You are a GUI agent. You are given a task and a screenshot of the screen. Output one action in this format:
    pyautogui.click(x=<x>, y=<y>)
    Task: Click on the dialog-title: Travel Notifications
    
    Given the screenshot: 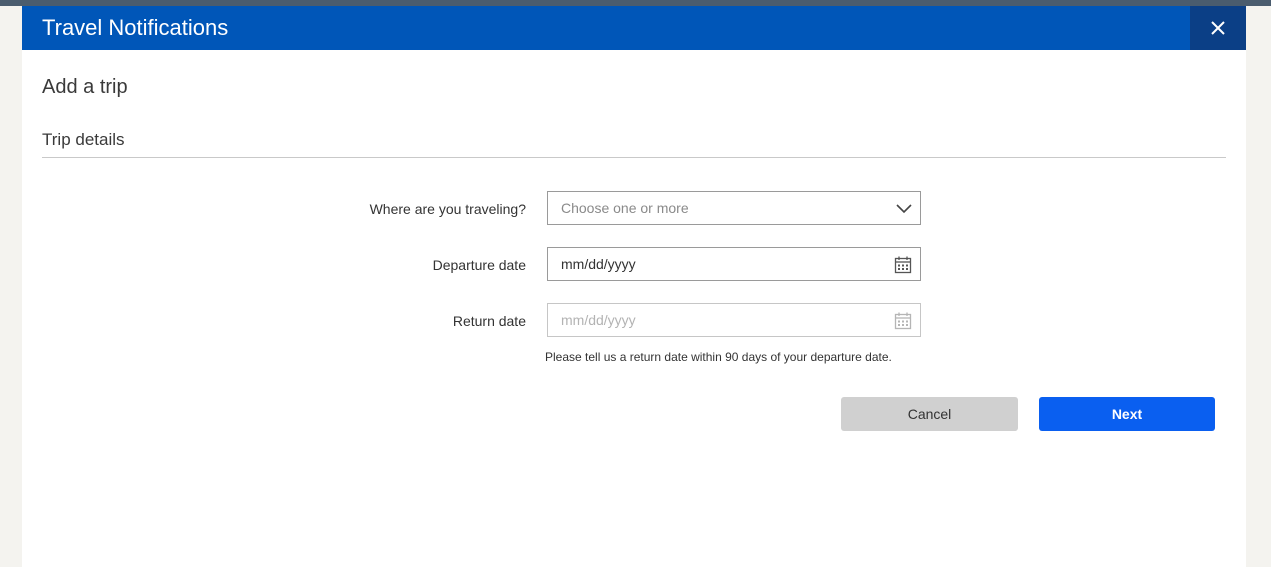 What is the action you would take?
    pyautogui.click(x=135, y=27)
    